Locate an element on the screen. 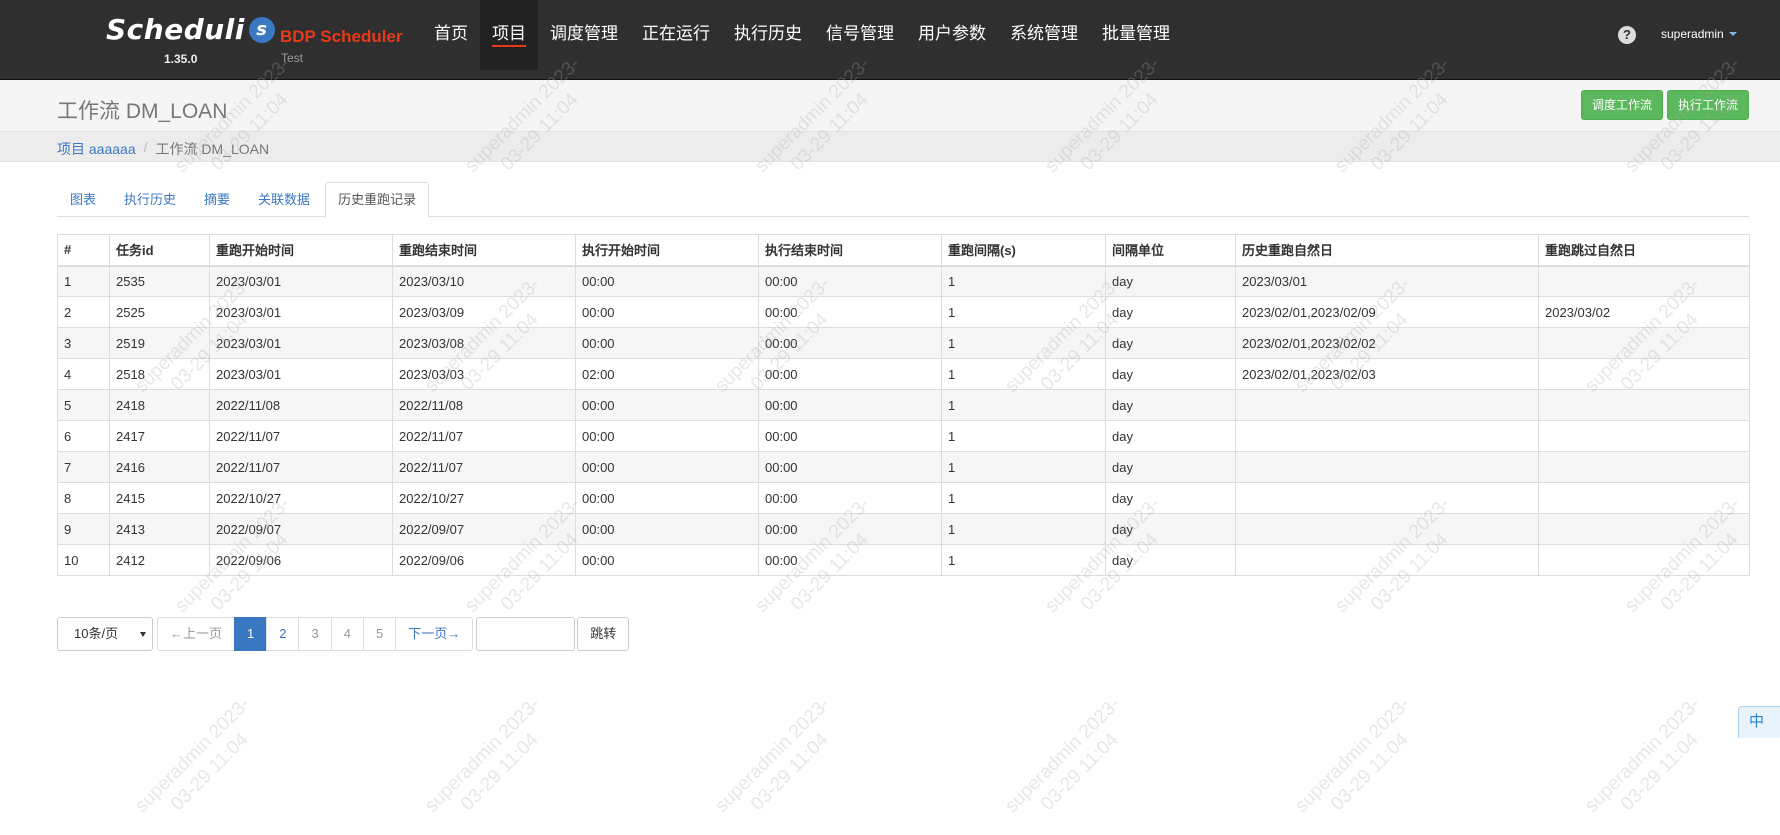 This screenshot has width=1780, height=835. table-row: 5 2418 2022/11/08 2022/11/08 00:00 00:00 1 day is located at coordinates (903, 405).